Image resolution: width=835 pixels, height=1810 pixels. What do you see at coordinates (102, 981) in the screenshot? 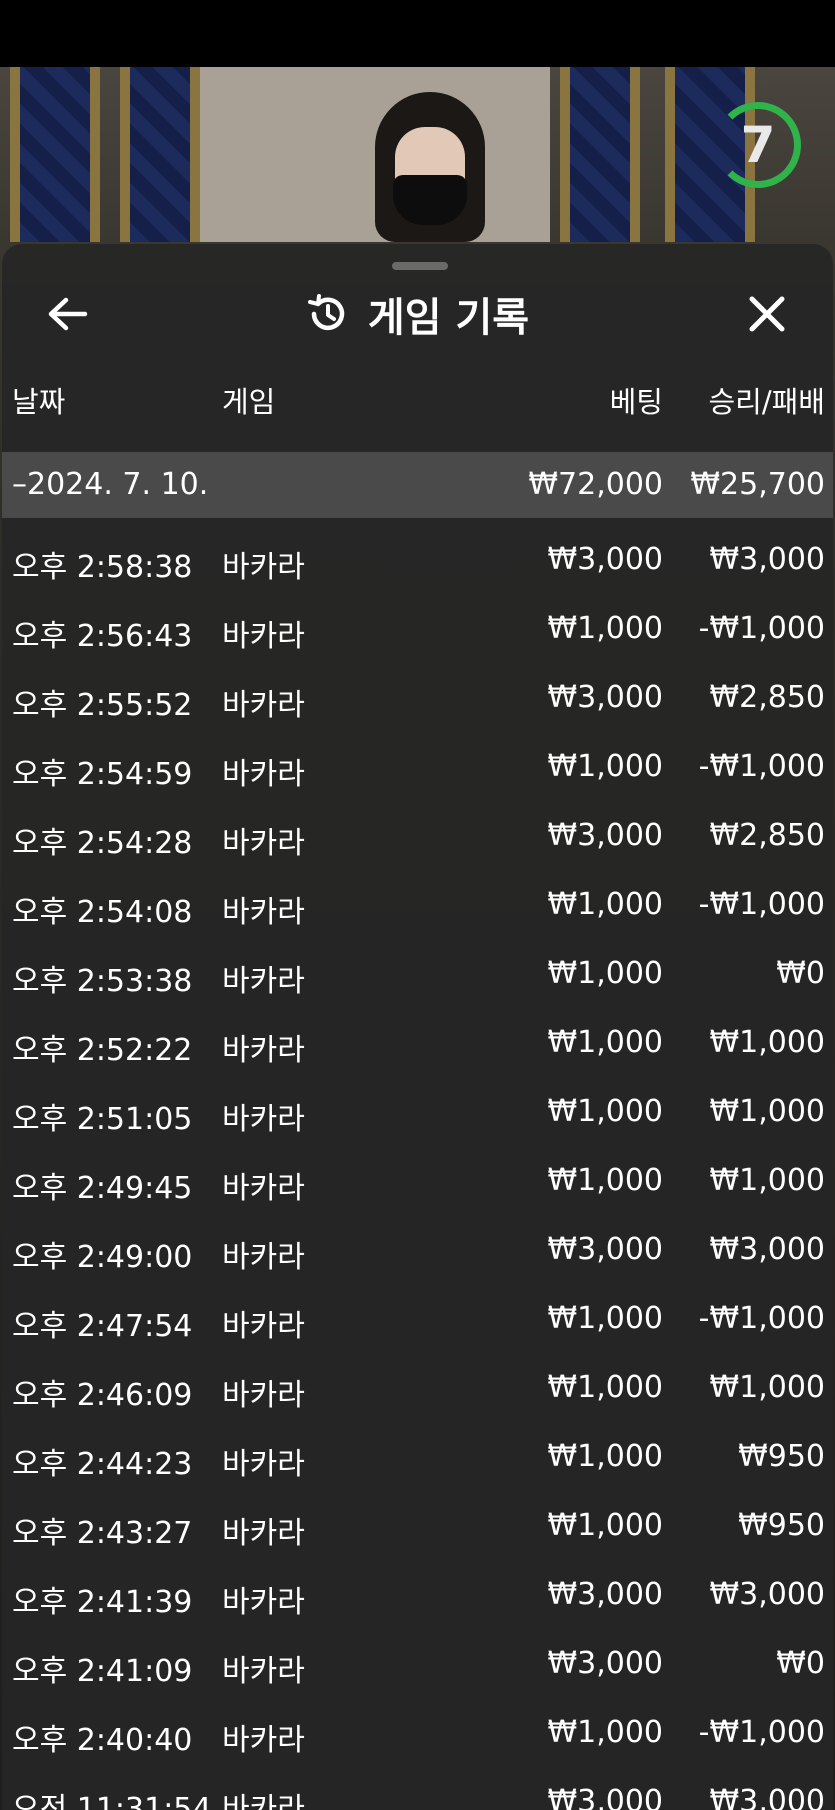
I see `row-time: 오후 2:53:38` at bounding box center [102, 981].